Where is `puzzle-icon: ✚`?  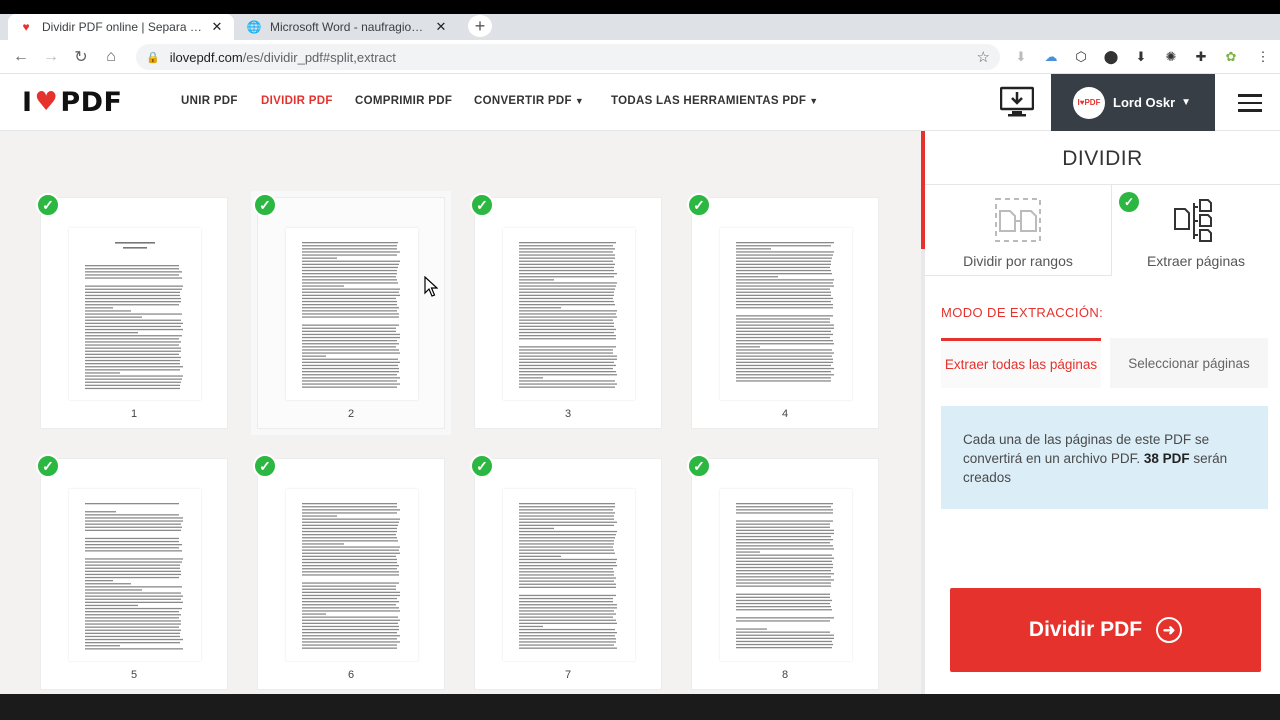 puzzle-icon: ✚ is located at coordinates (1201, 57).